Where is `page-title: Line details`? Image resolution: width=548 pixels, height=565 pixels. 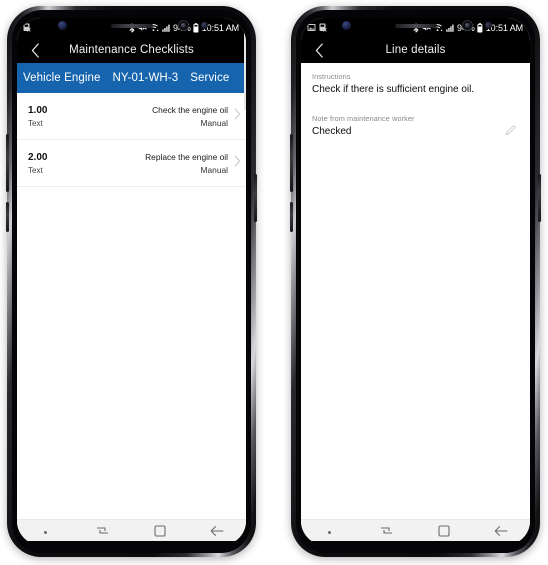 page-title: Line details is located at coordinates (415, 50).